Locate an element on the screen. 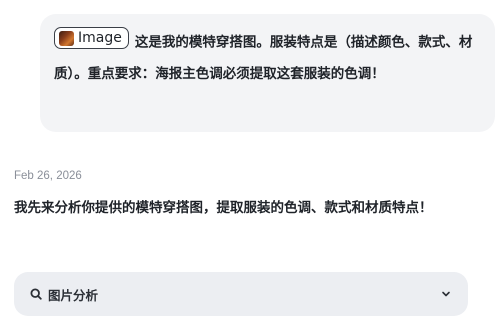 This screenshot has height=333, width=498. image-analysis-label: 图片分析 is located at coordinates (73, 295).